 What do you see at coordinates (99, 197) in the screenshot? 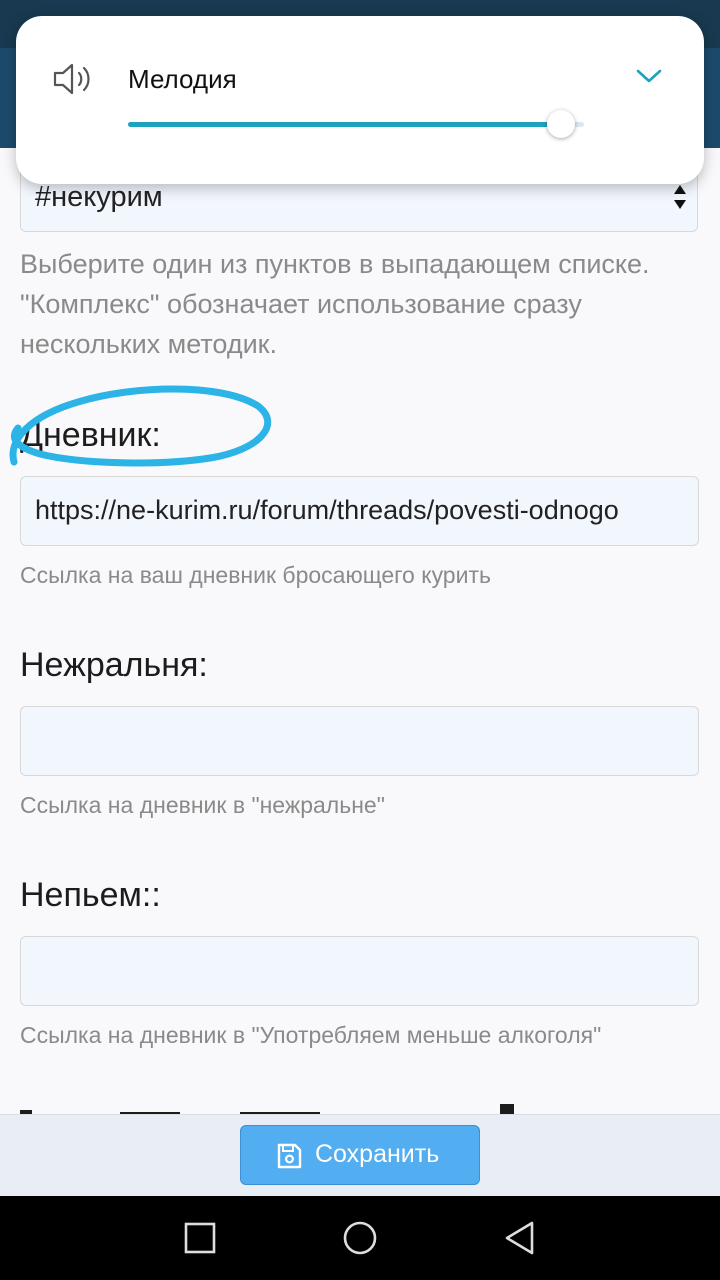
I see `method-select-value: #некурим` at bounding box center [99, 197].